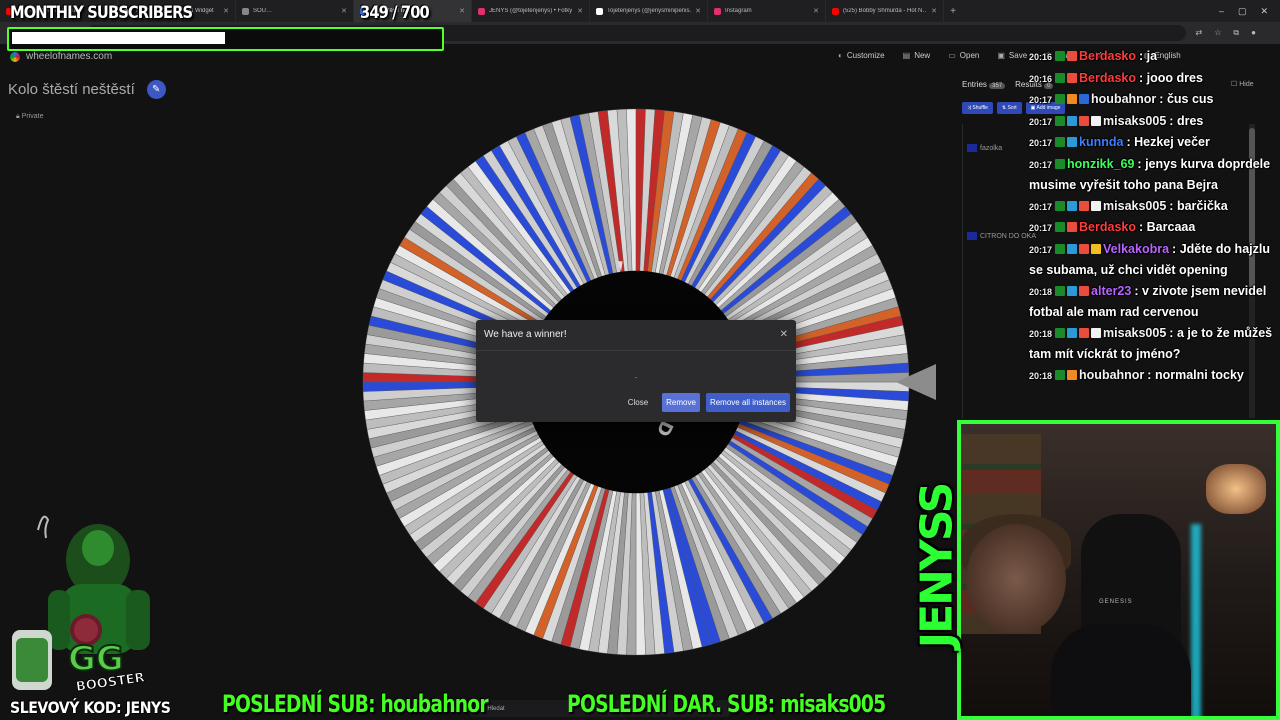 This screenshot has width=1280, height=720. I want to click on last-sub-label: POSLEDNÍ SUB: houbahnor, so click(355, 704).